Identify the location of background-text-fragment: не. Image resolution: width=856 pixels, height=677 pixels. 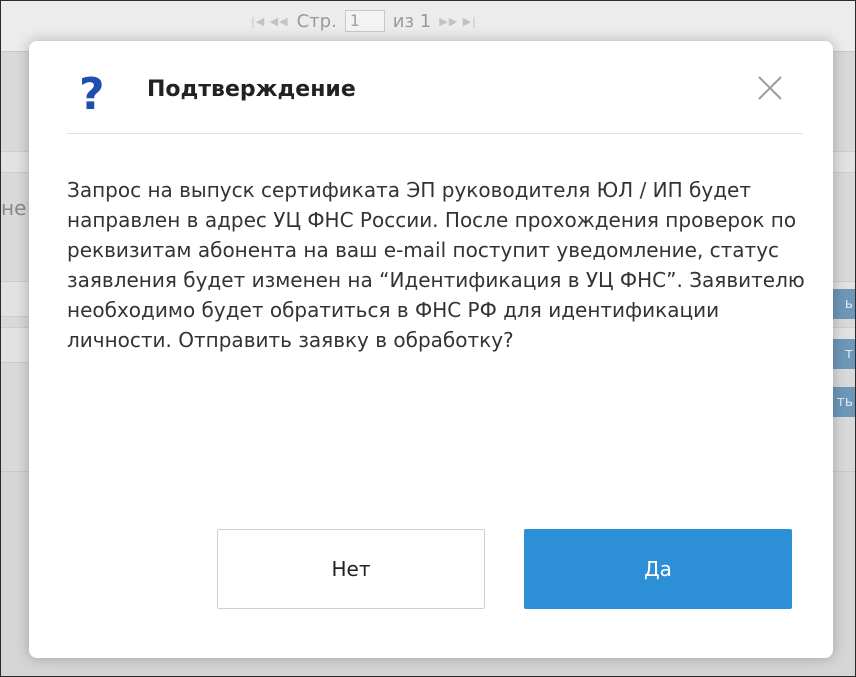
(14, 208).